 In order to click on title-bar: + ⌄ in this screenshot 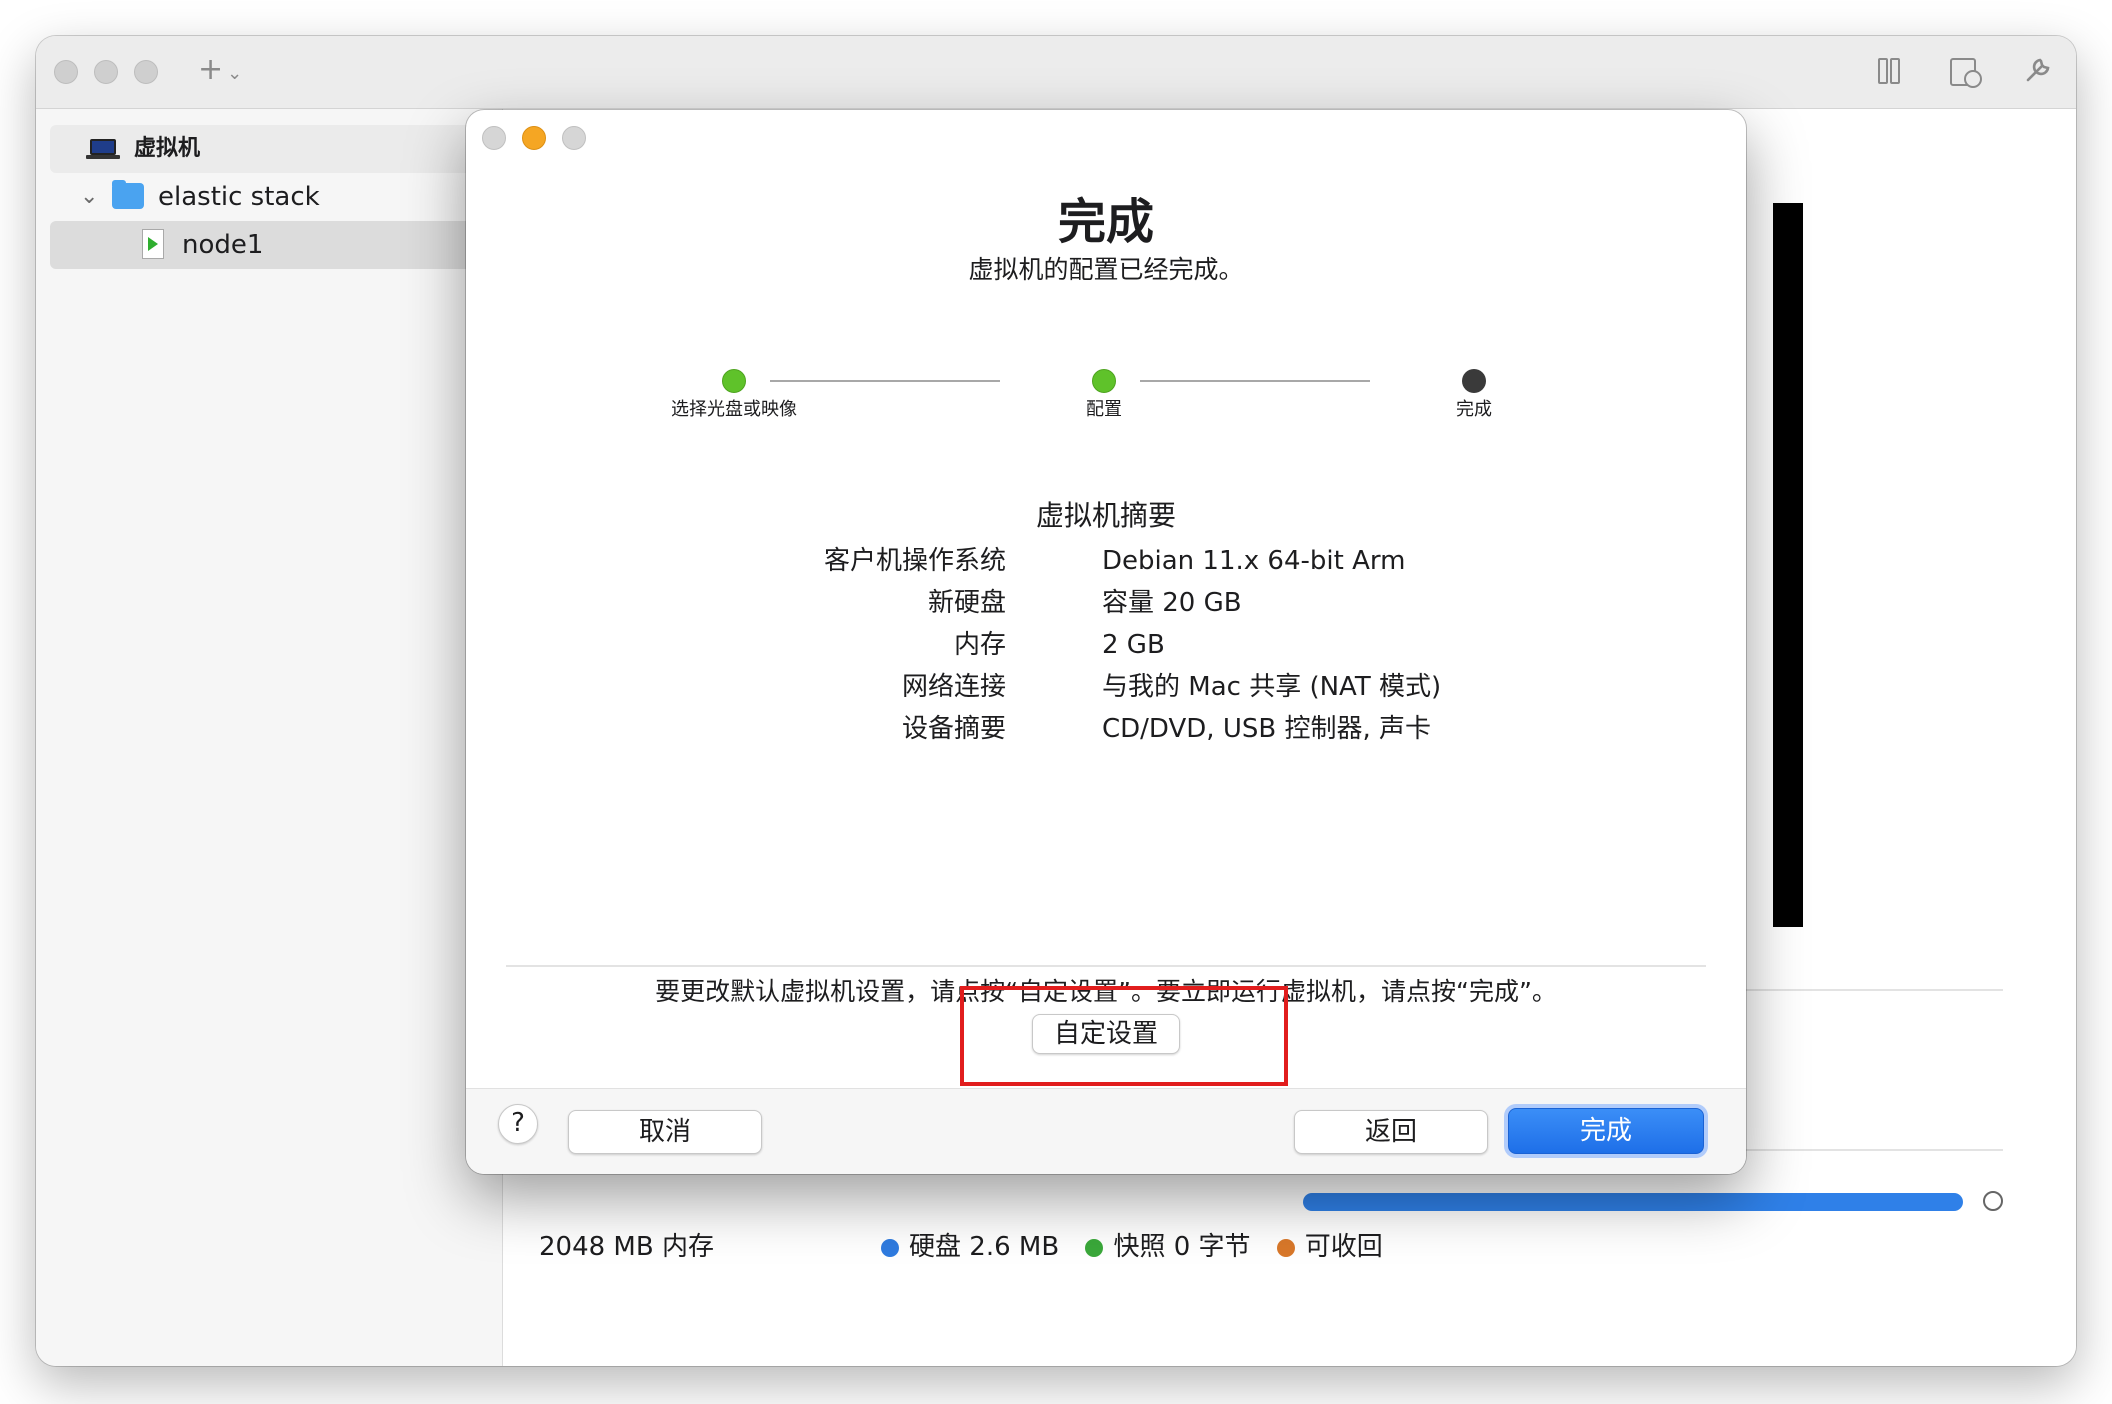, I will do `click(1056, 72)`.